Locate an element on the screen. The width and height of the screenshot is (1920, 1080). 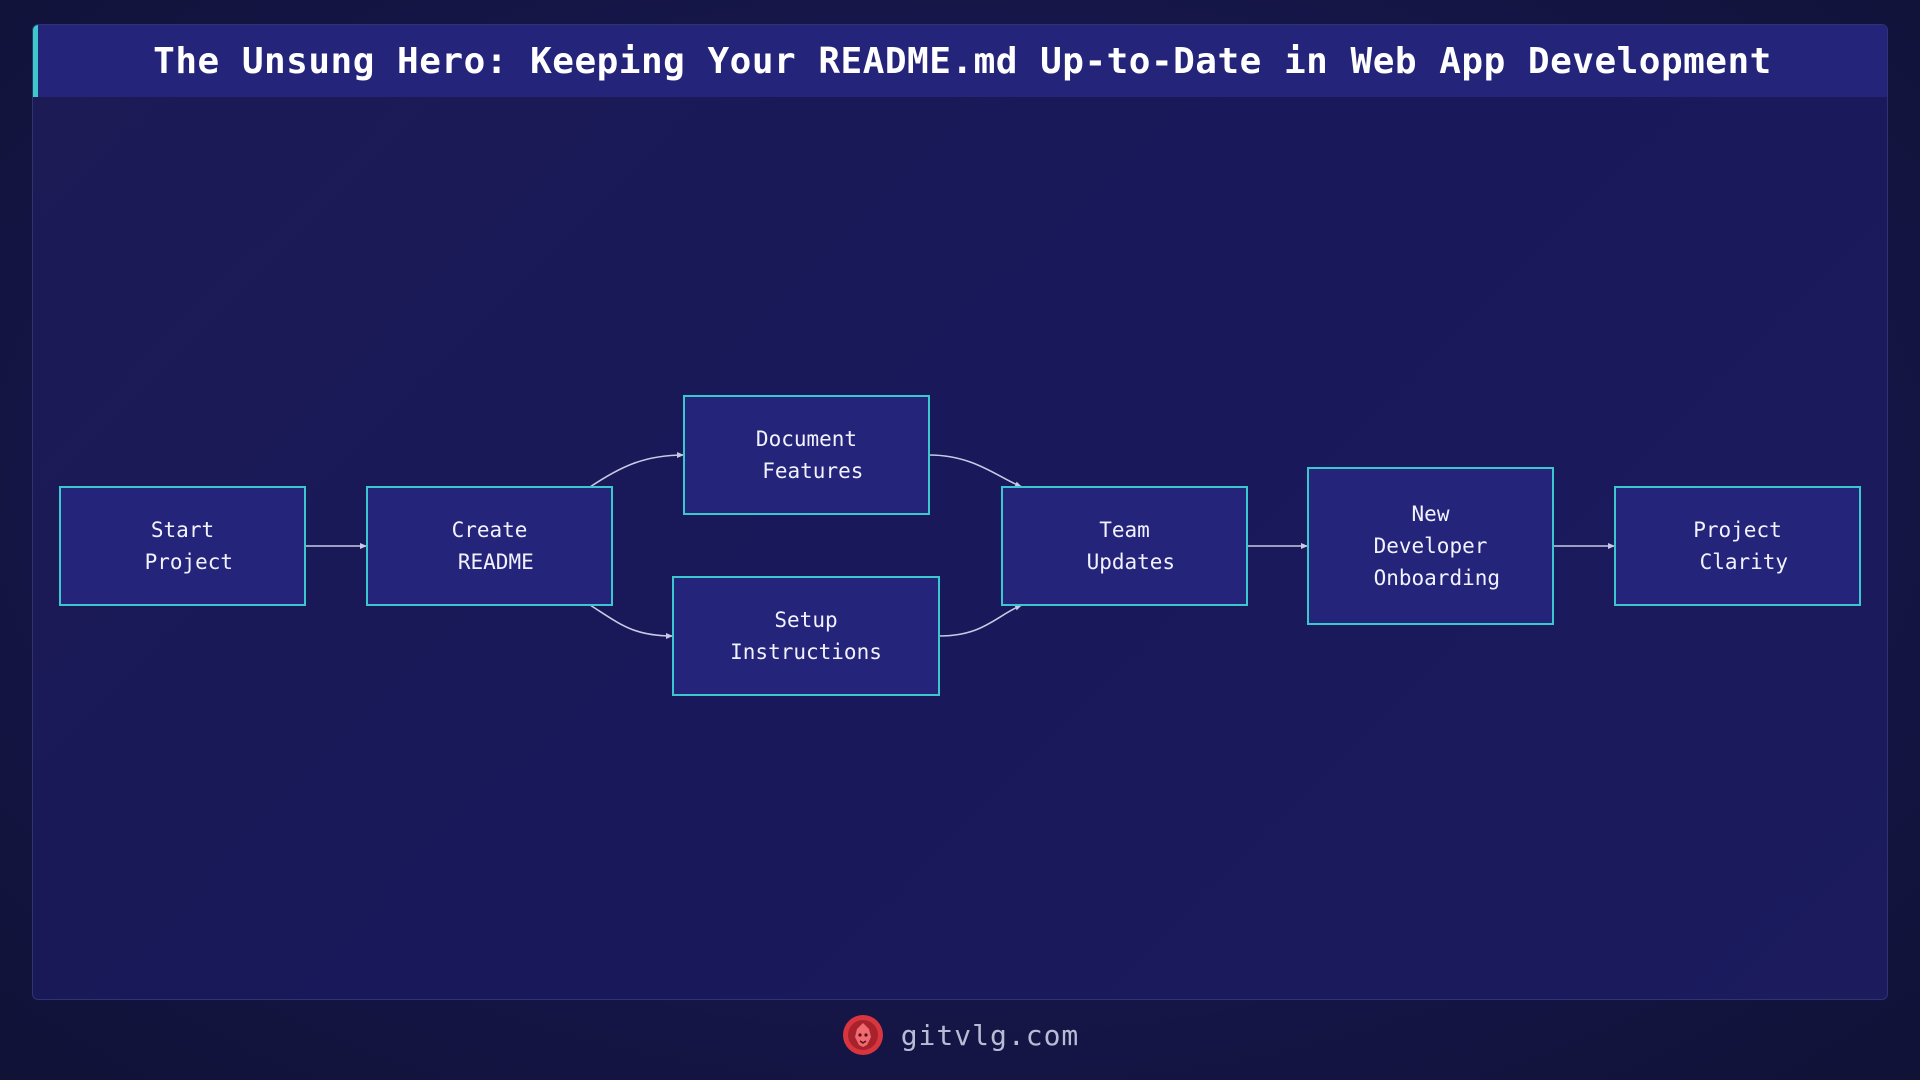
node-label-line: Create is located at coordinates (490, 530).